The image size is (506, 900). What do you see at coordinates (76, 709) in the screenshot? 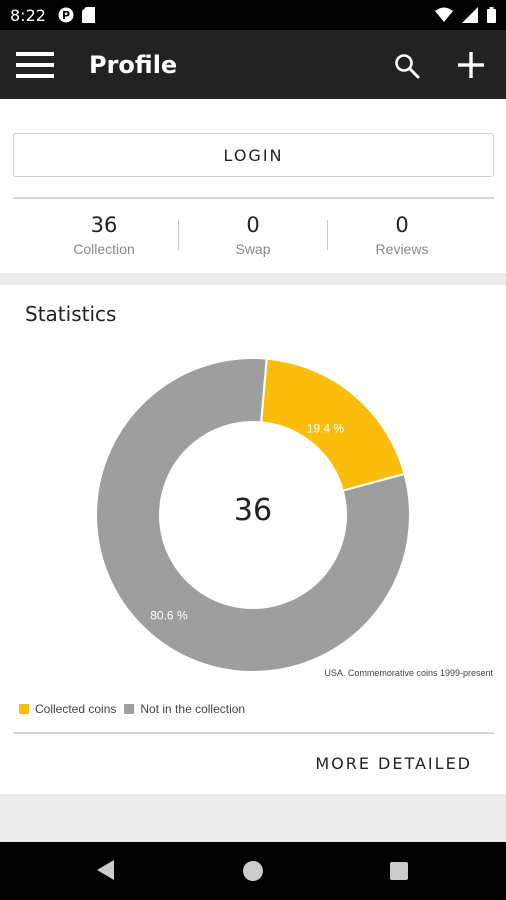
I see `legend-label-collected: Collected coins` at bounding box center [76, 709].